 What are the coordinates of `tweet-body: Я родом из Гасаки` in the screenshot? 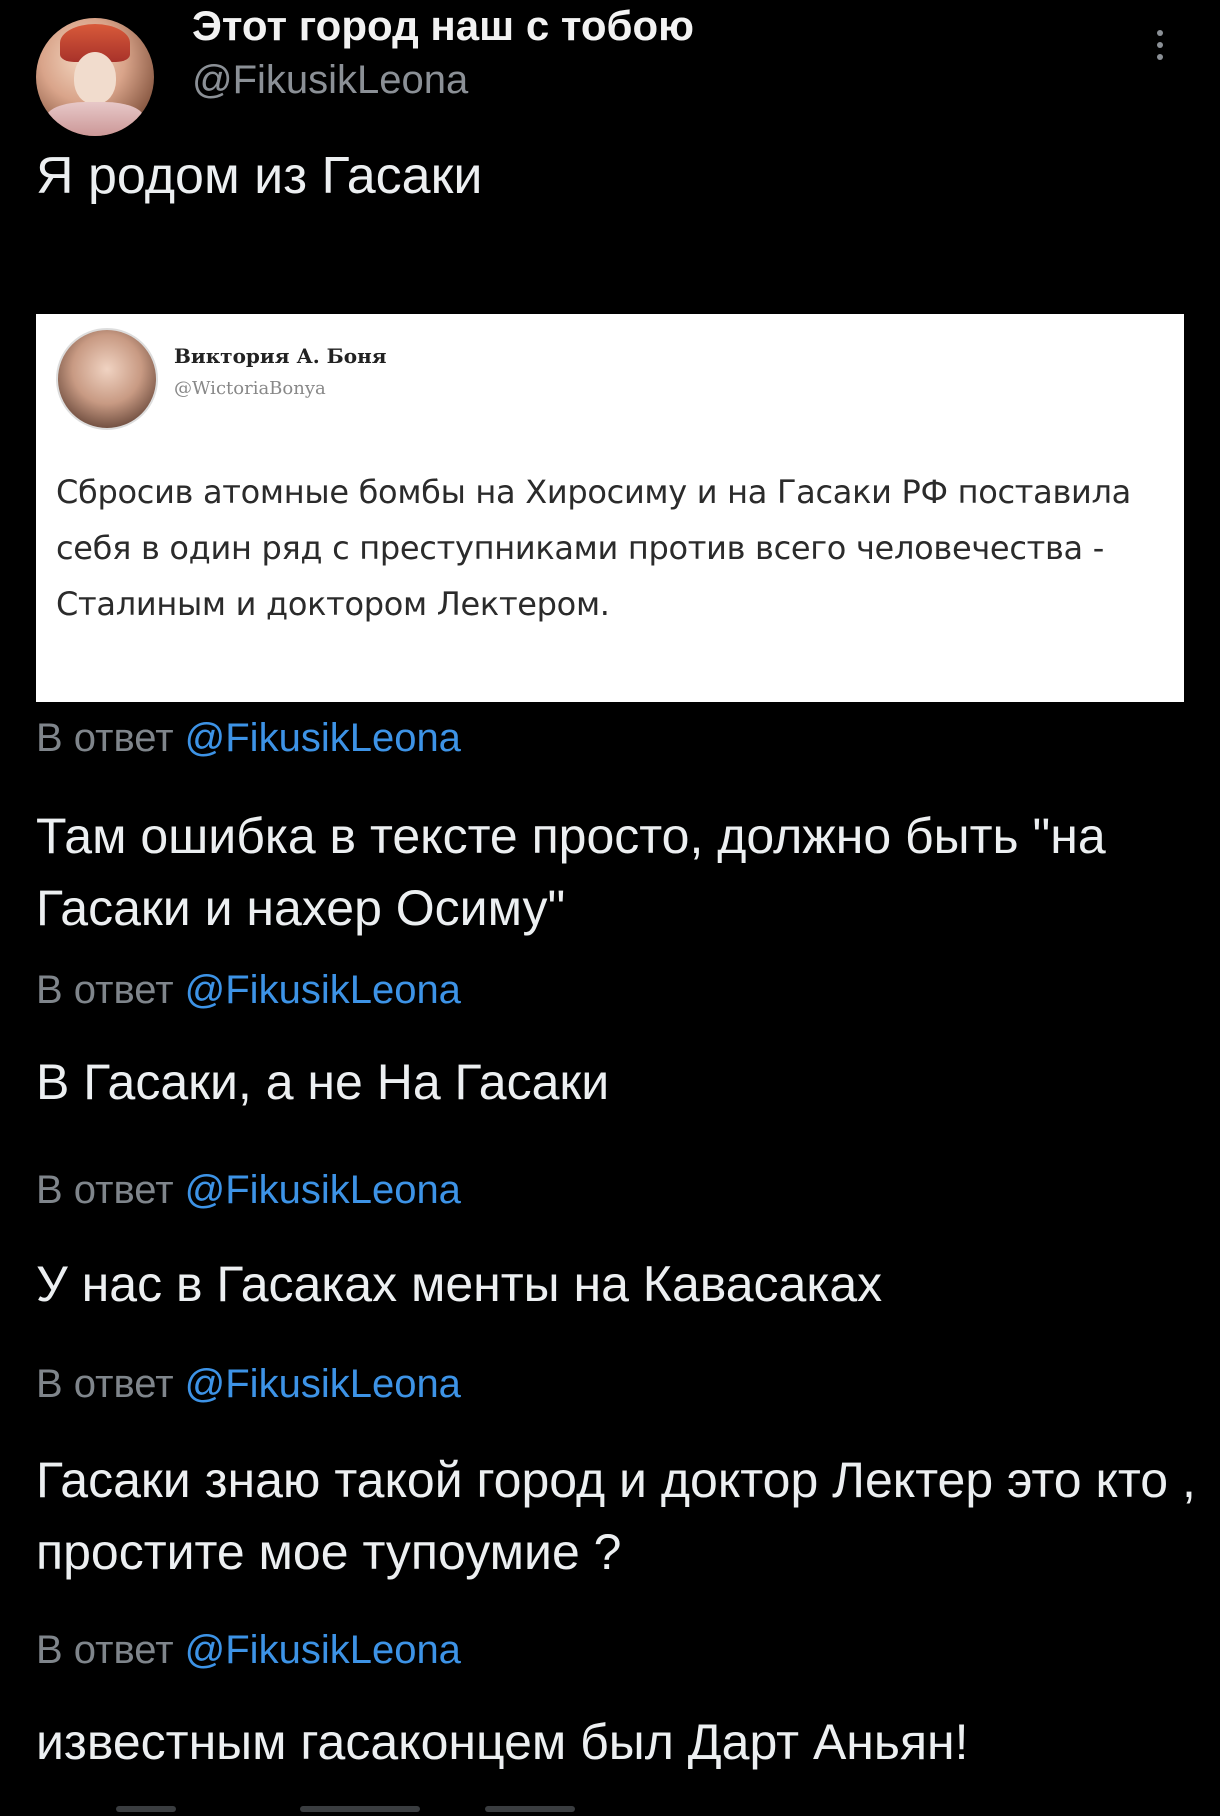 It's located at (259, 176).